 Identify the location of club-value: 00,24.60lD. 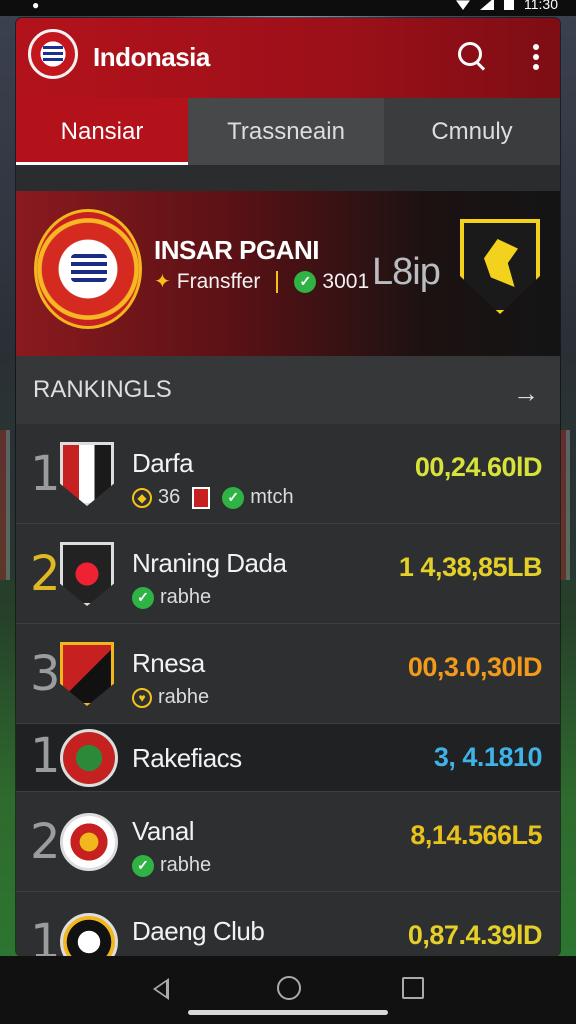
(478, 467).